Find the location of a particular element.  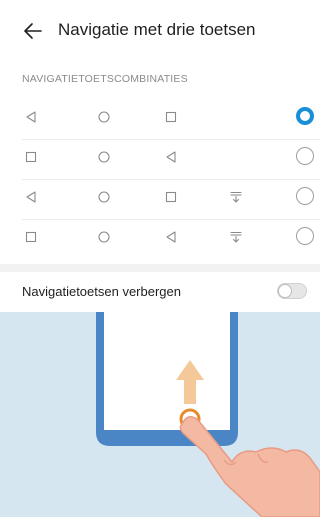

hide-keys-switch is located at coordinates (292, 291).